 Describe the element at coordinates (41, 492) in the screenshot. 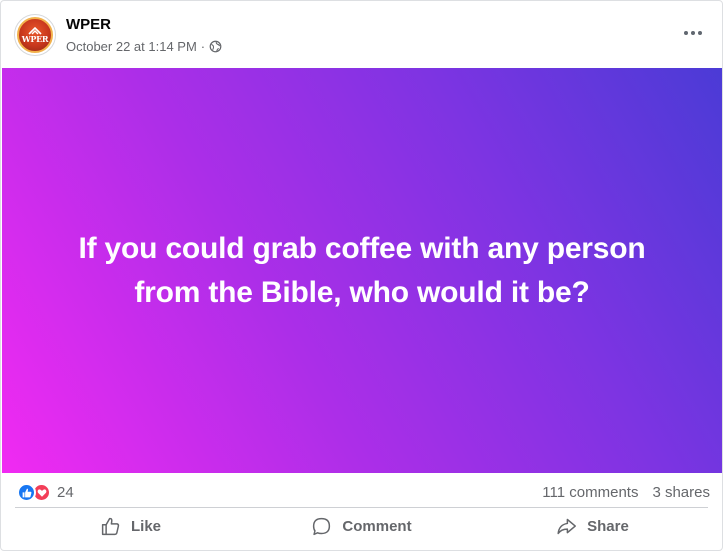

I see `heart-icon` at that location.